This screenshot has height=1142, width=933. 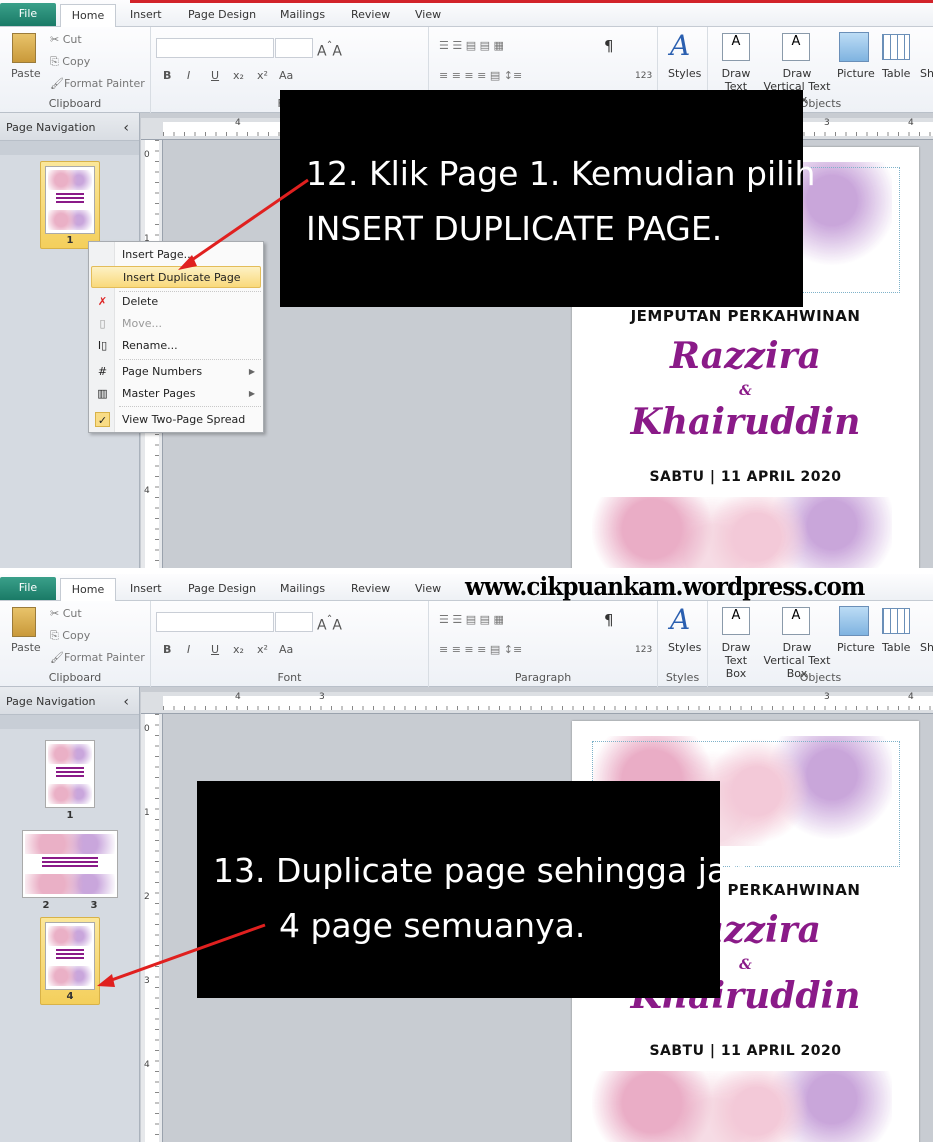 What do you see at coordinates (543, 644) in the screenshot?
I see `paragraph-group: ☰ ☰ ▤ ▤ ▦ ¶ ≡ ≡ ≡ ≡ ▤ ↕≡ 123 Paragraph` at bounding box center [543, 644].